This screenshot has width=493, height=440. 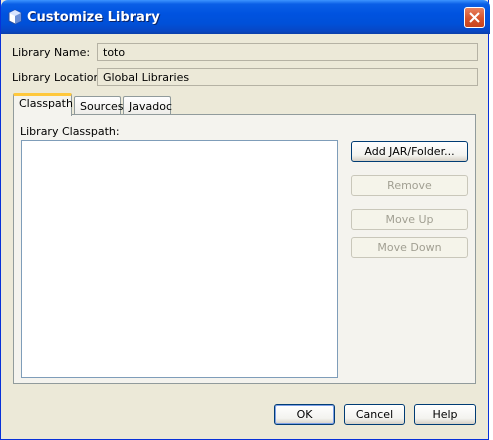 I want to click on close-x-icon, so click(x=474, y=17).